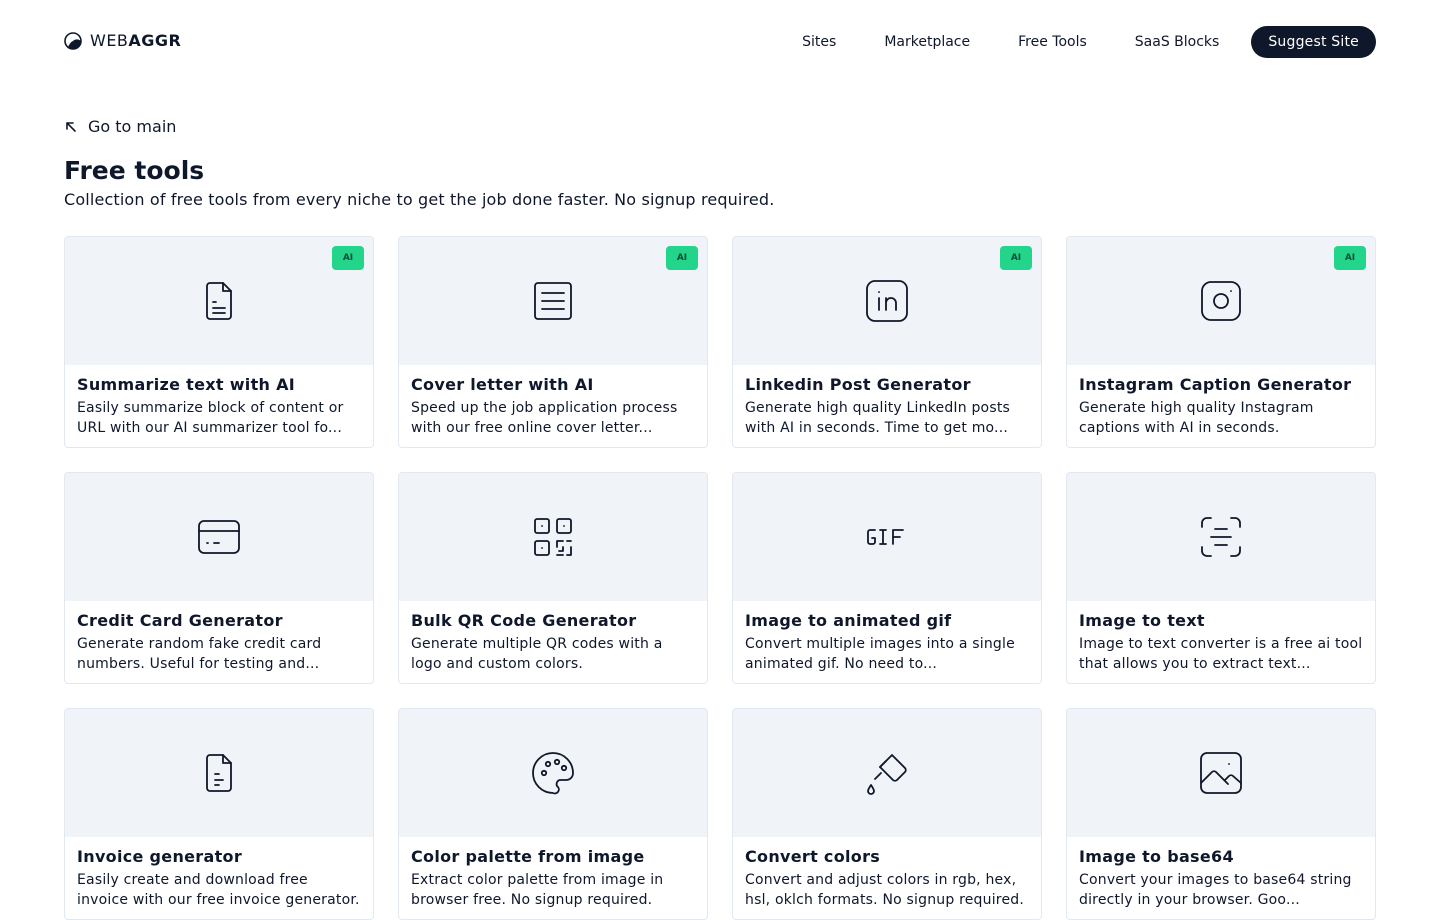 The height and width of the screenshot is (920, 1440). I want to click on gif-icon, so click(885, 537).